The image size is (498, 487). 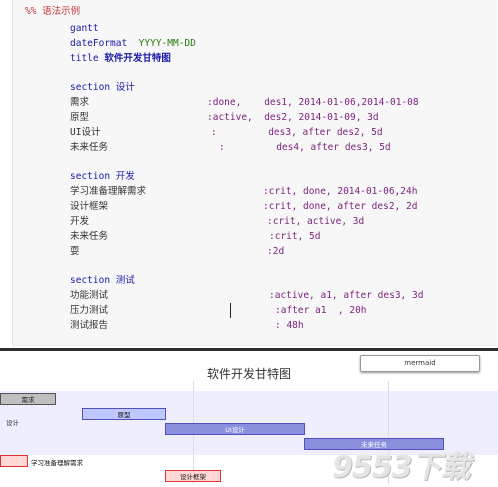 I want to click on section-line-test: section 测试, so click(x=102, y=281).